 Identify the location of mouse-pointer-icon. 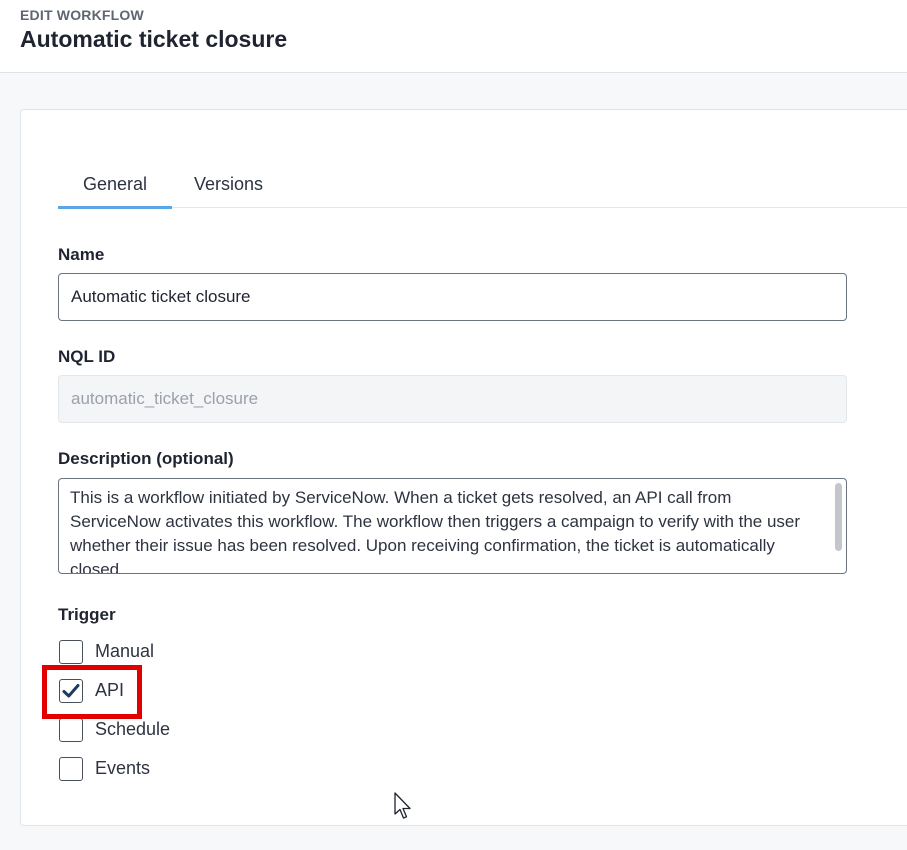
(402, 805).